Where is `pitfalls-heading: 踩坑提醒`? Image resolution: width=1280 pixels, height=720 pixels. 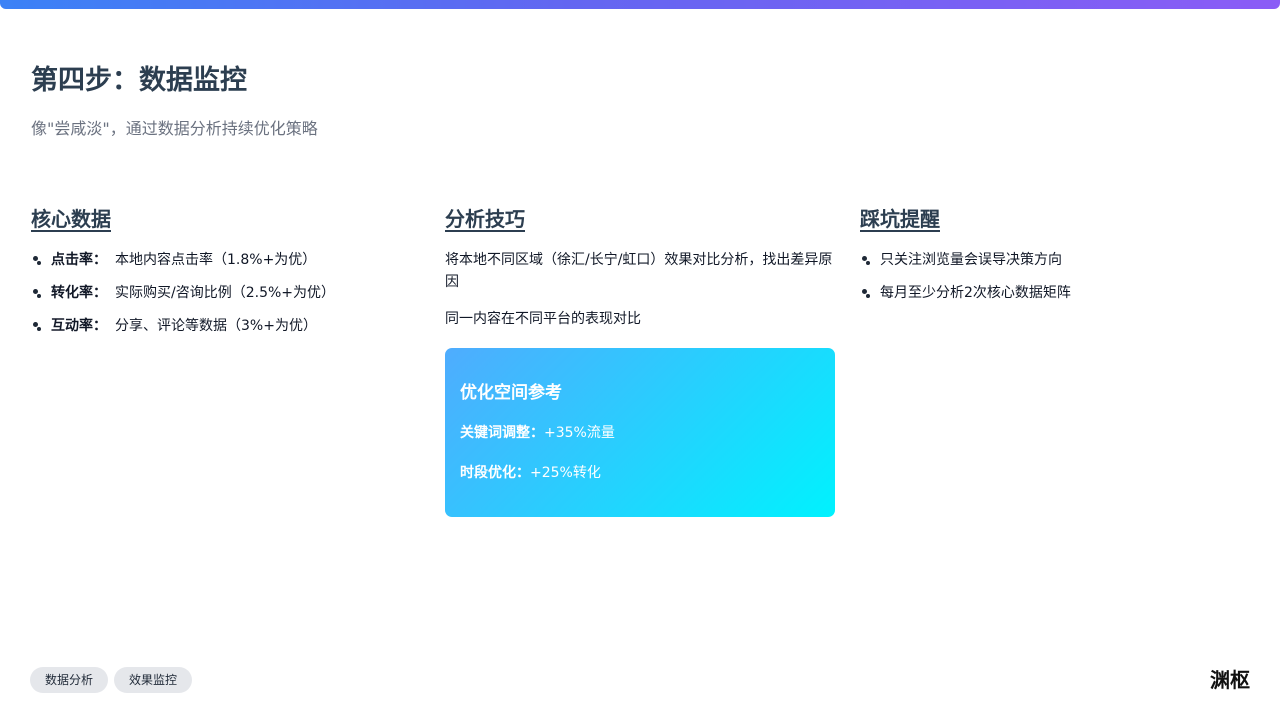
pitfalls-heading: 踩坑提醒 is located at coordinates (900, 219).